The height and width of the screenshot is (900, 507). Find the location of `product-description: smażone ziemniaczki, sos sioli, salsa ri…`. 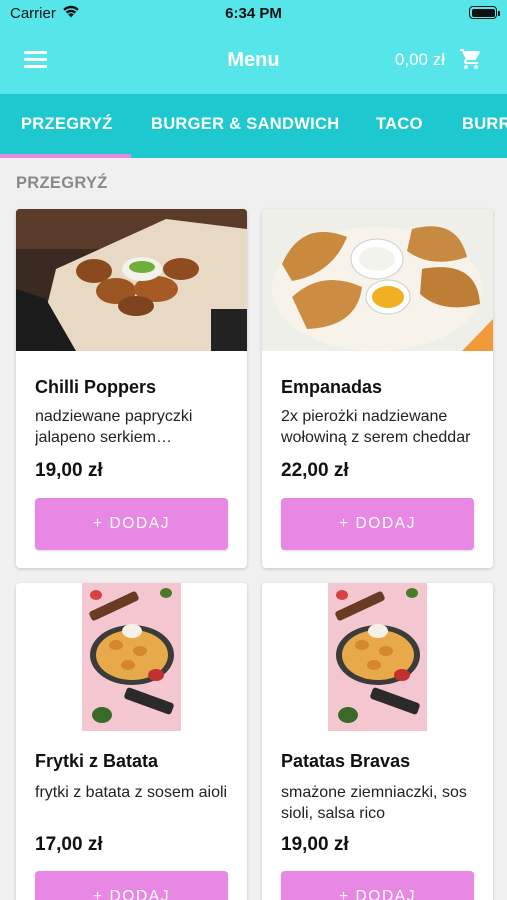

product-description: smażone ziemniaczki, sos sioli, salsa ri… is located at coordinates (374, 803).